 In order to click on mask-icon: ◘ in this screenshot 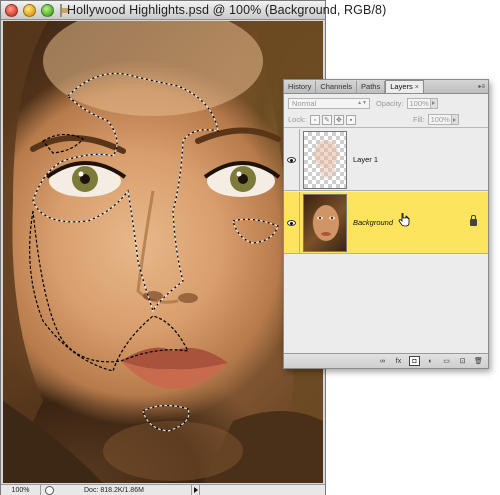, I will do `click(414, 361)`.